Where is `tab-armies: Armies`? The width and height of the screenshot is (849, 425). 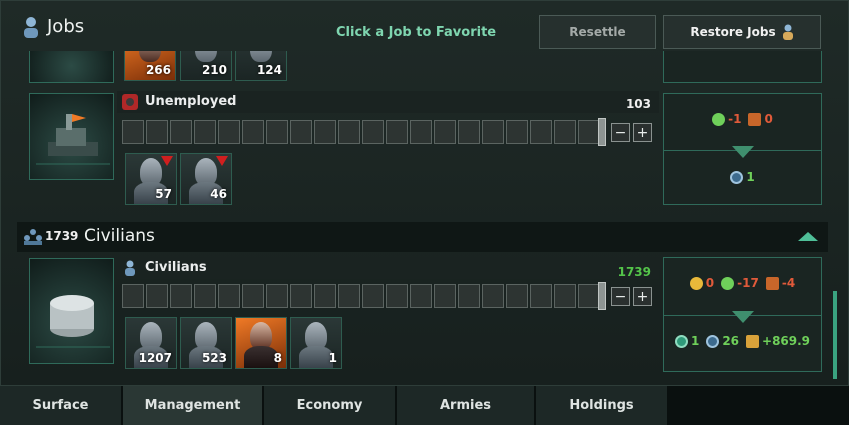 tab-armies: Armies is located at coordinates (466, 405).